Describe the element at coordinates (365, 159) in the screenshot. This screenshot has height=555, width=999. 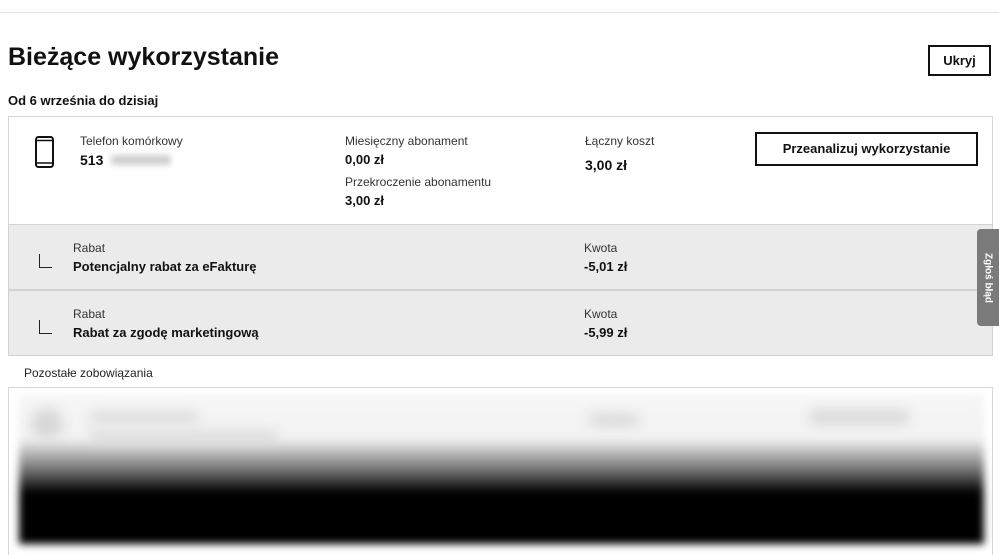
I see `monthly-fee-value: 0,00 zł` at that location.